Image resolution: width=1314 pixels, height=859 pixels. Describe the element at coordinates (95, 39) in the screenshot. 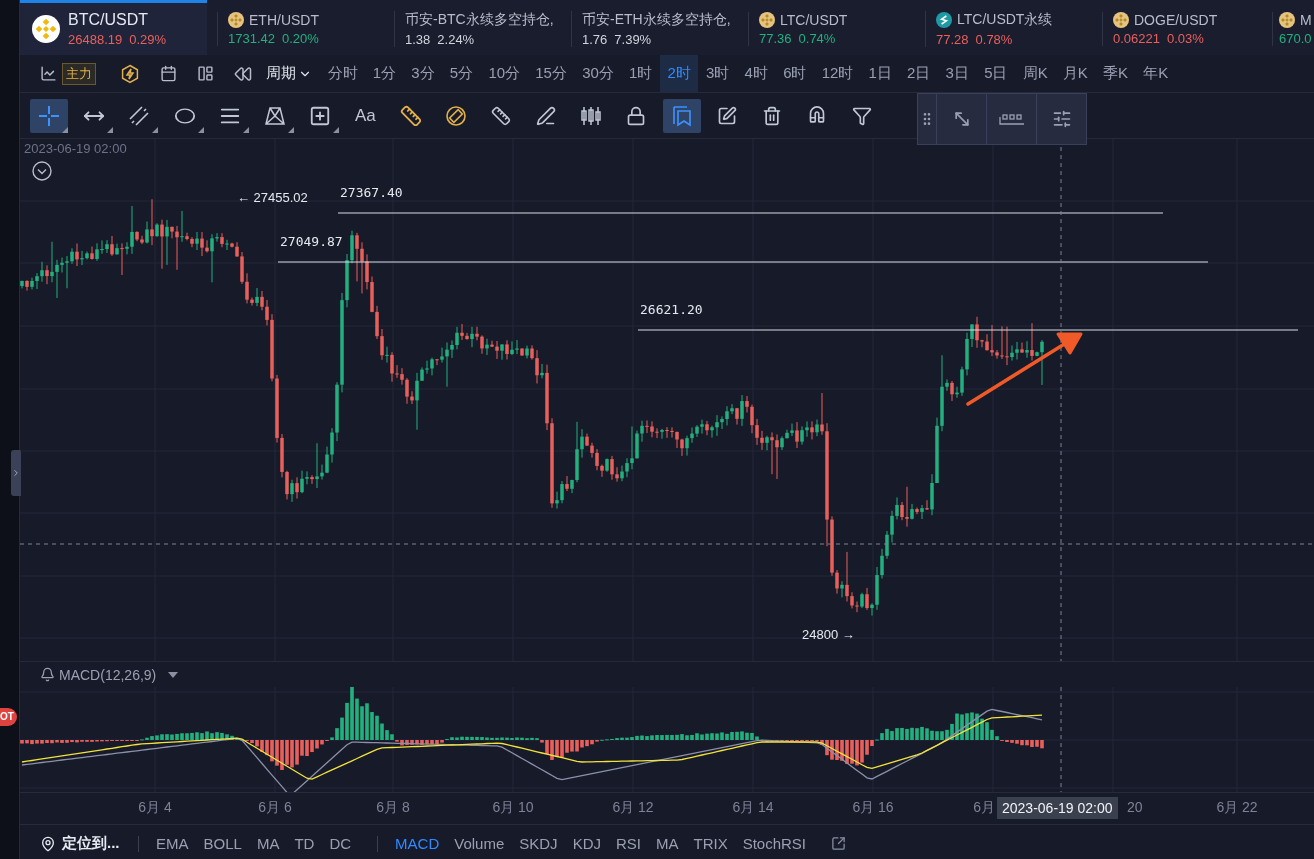

I see `ticker-price: 26488.19` at that location.